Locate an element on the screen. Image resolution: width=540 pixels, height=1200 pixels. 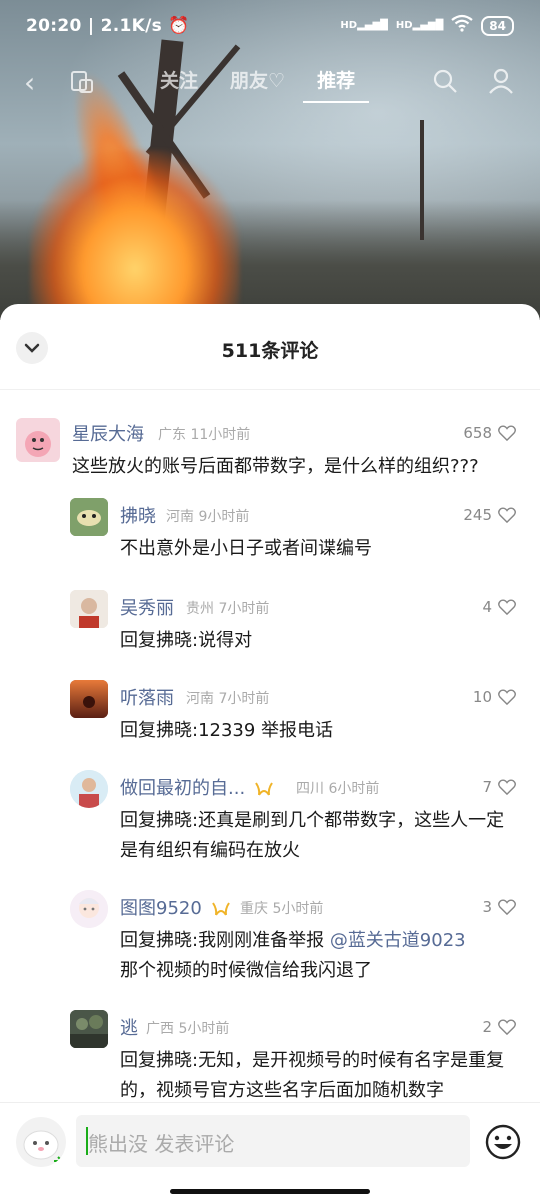
comment-text: 回复拂晓:说得对 is located at coordinates (186, 640).